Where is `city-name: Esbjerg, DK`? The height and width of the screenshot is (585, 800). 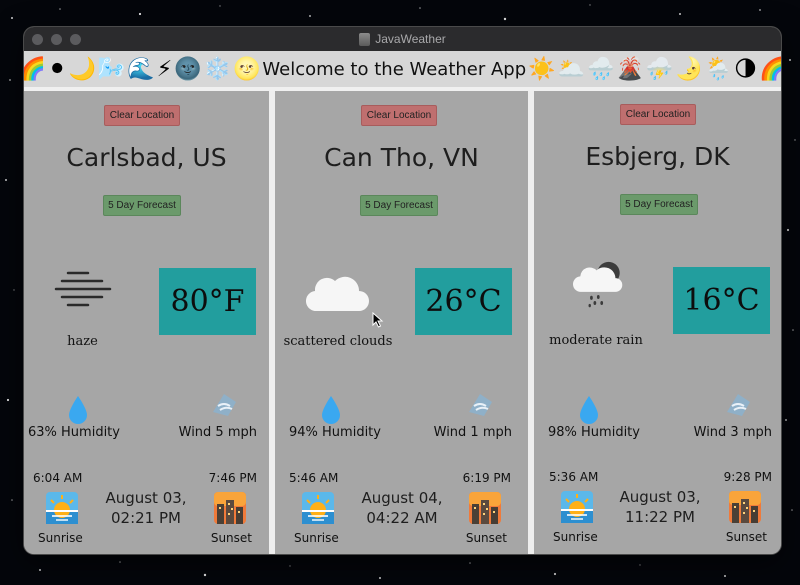
city-name: Esbjerg, DK is located at coordinates (657, 156).